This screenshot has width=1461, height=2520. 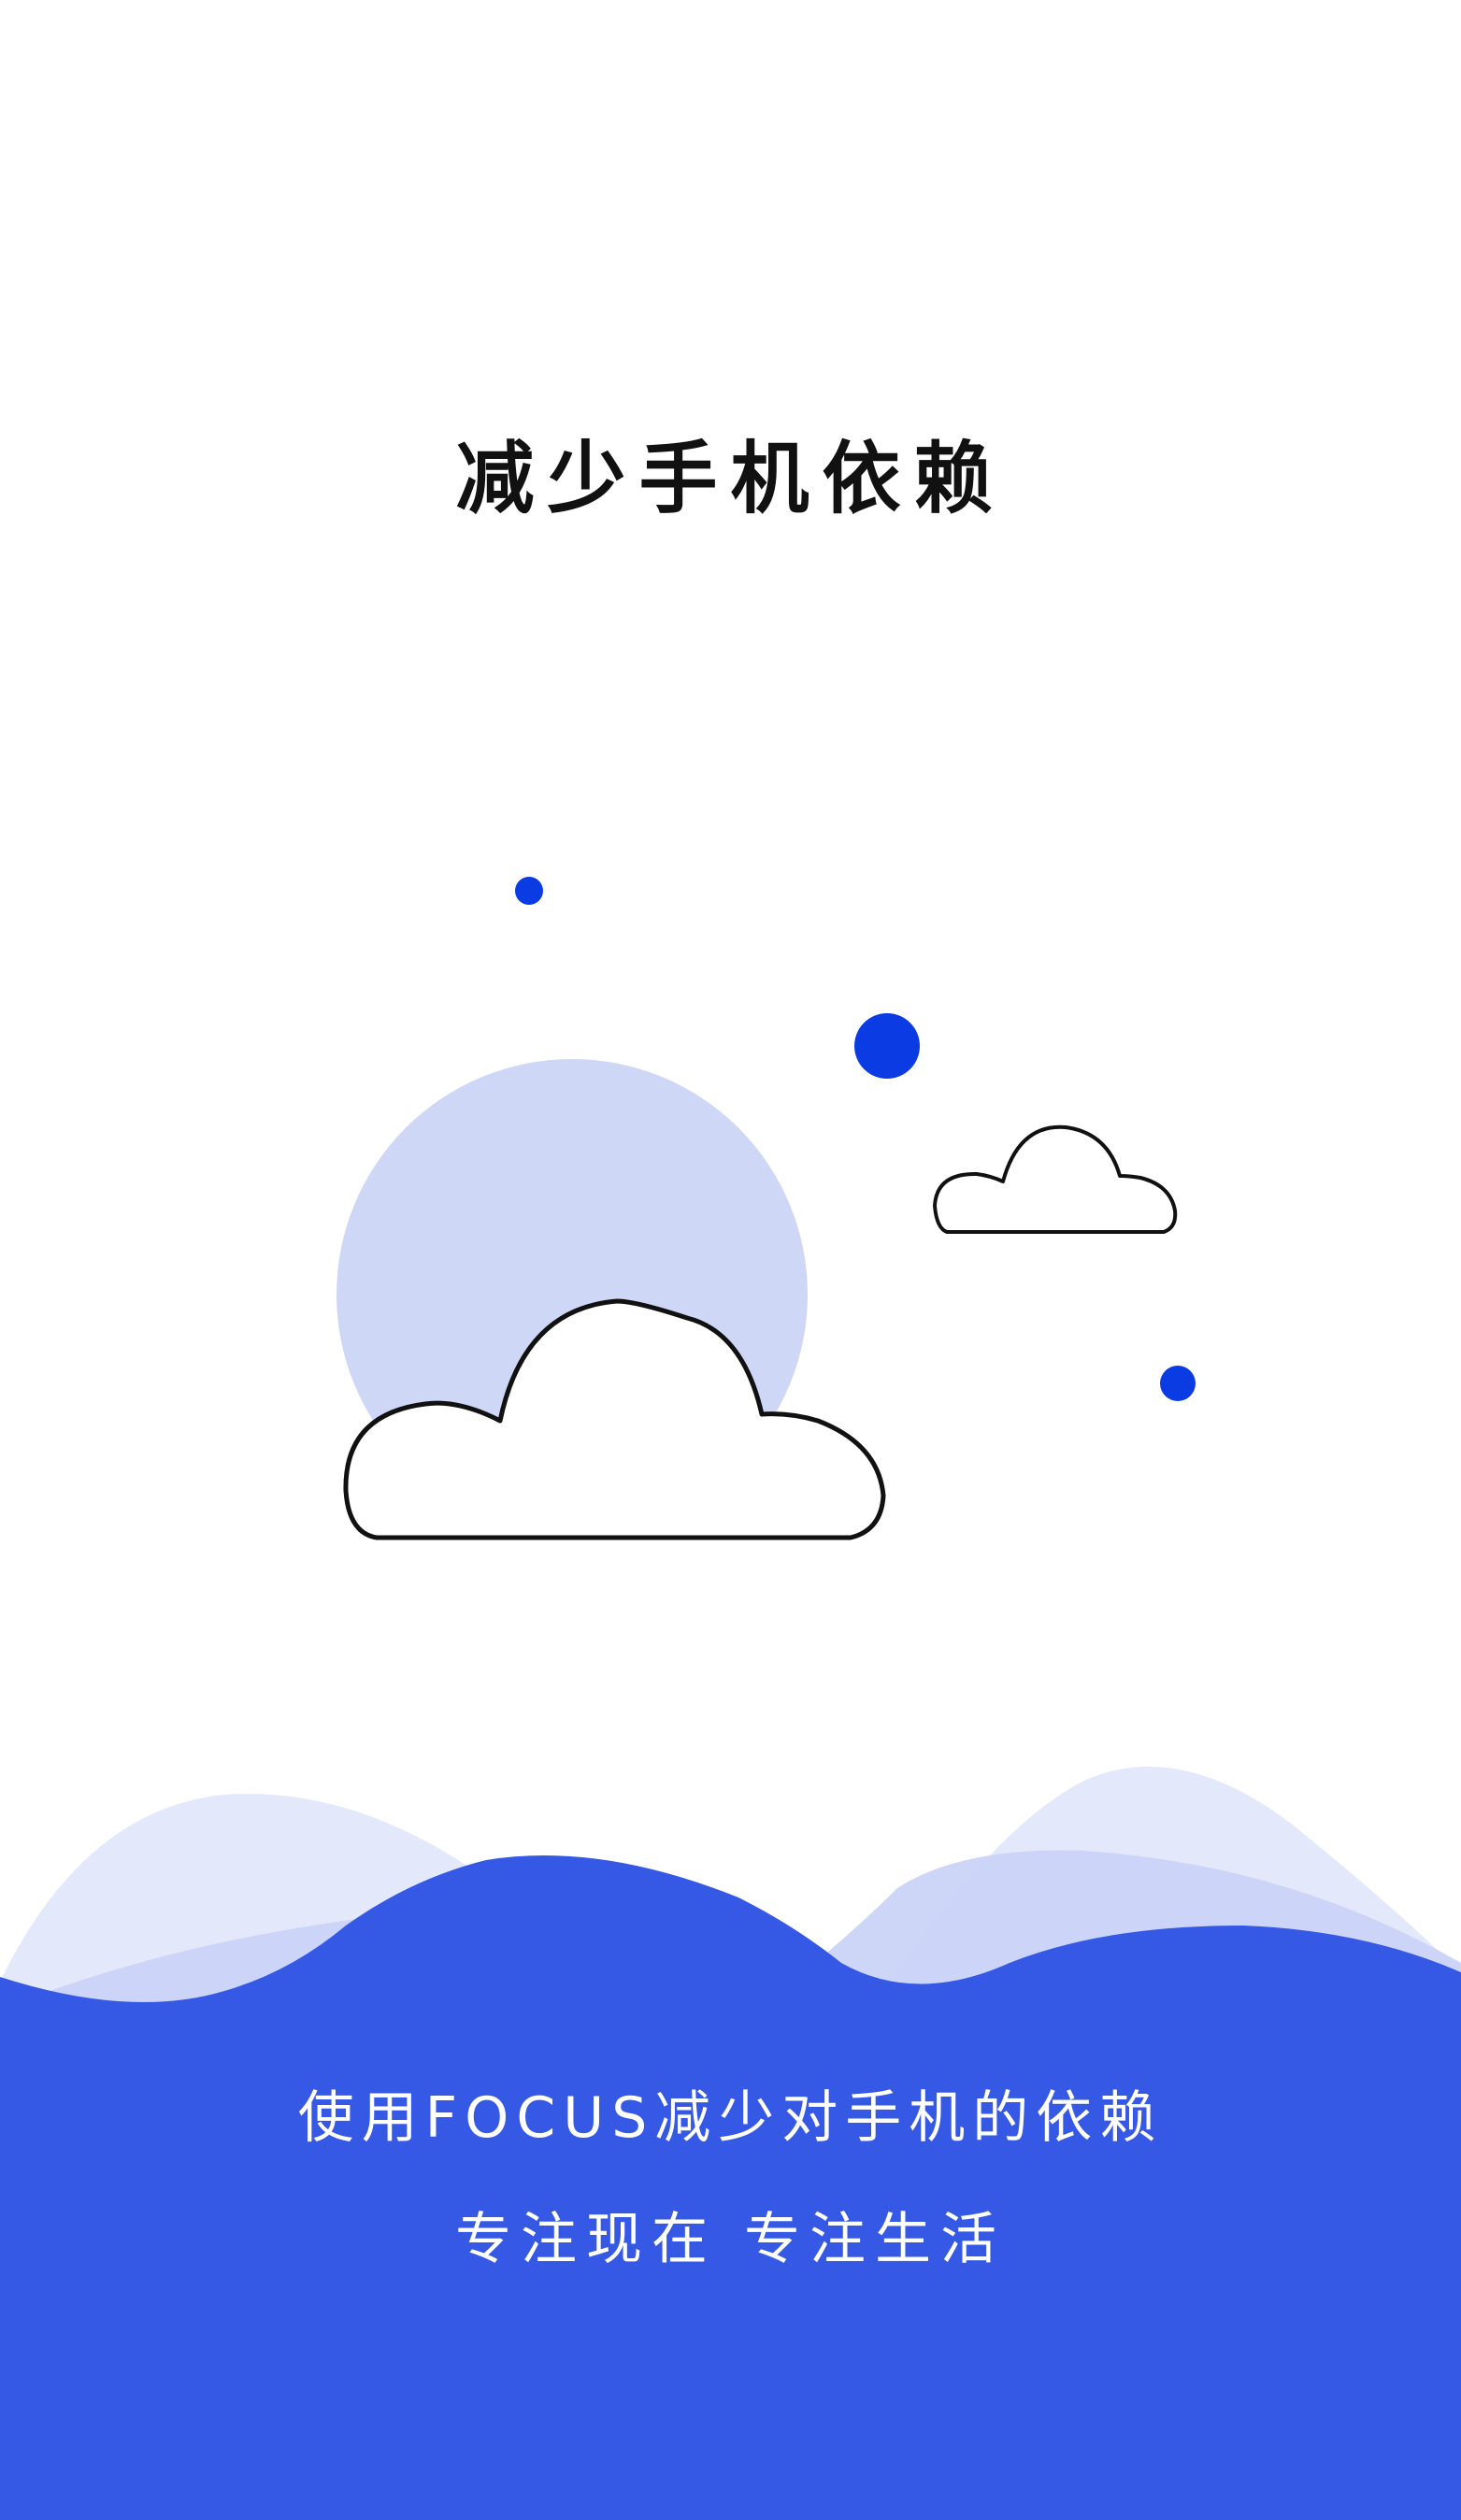 What do you see at coordinates (730, 2118) in the screenshot?
I see `caption-line-1: 使用FOCUS减少对手机的依赖` at bounding box center [730, 2118].